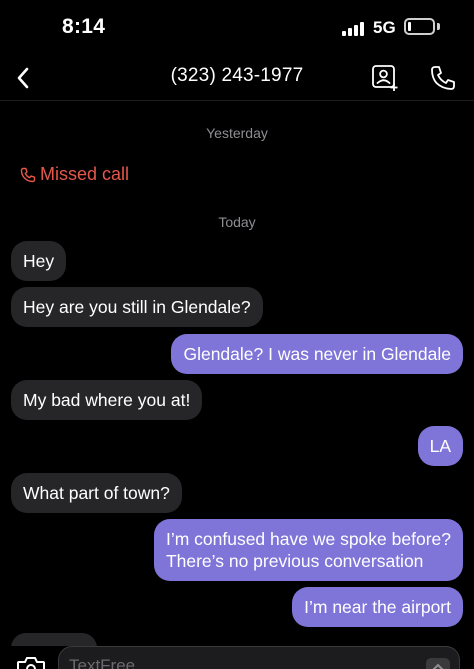 This screenshot has height=669, width=474. Describe the element at coordinates (259, 657) in the screenshot. I see `message-input` at that location.